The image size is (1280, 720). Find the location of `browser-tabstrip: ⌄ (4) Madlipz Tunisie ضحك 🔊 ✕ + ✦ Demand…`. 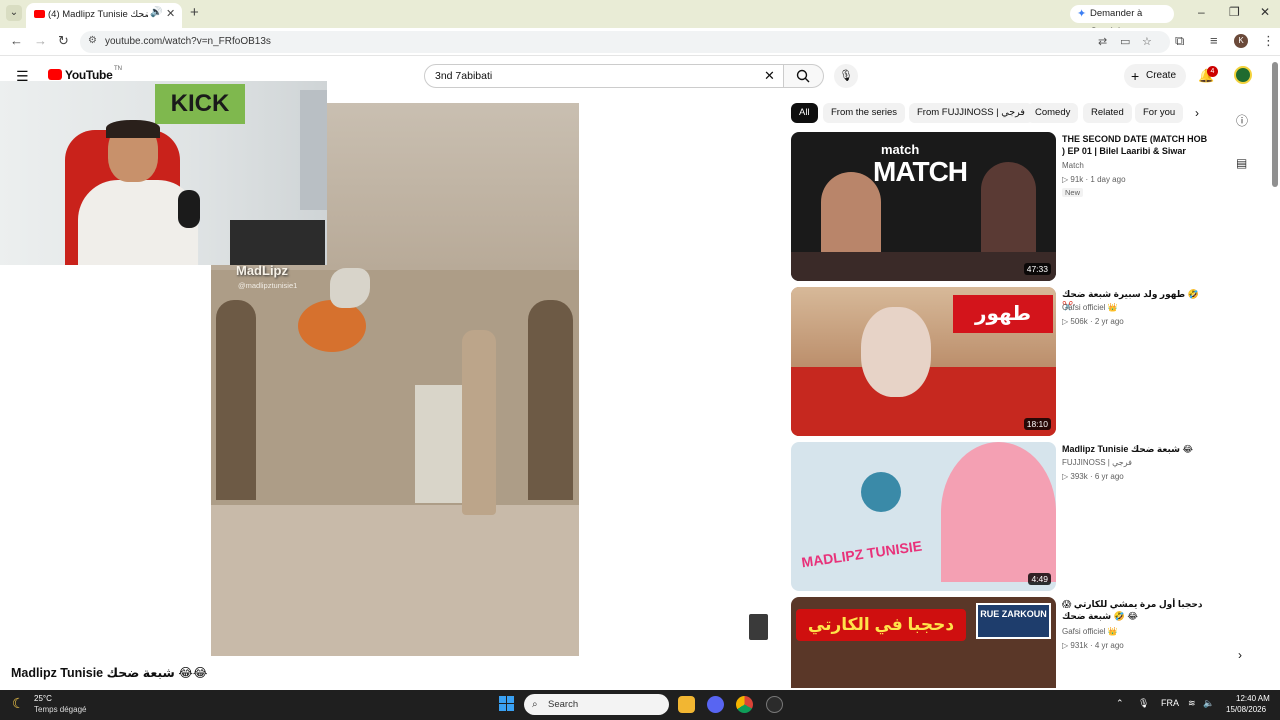

browser-tabstrip: ⌄ (4) Madlipz Tunisie ضحك 🔊 ✕ + ✦ Demand… is located at coordinates (640, 18).